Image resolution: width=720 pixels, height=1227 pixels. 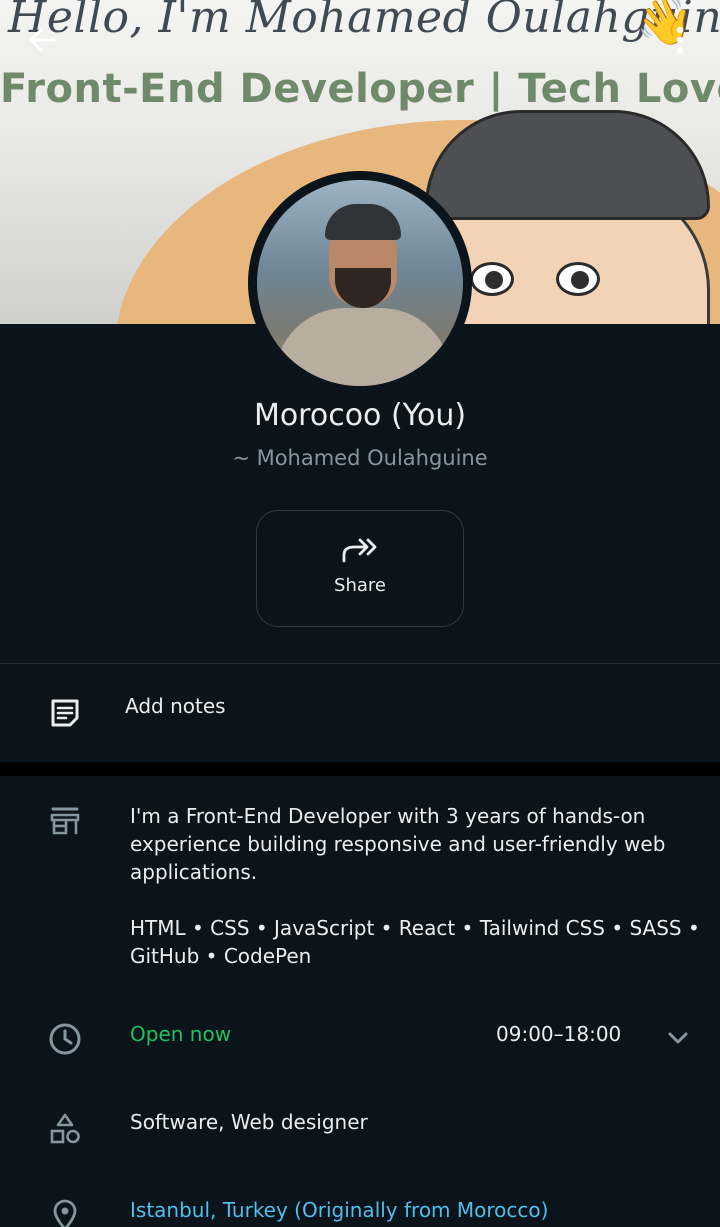 What do you see at coordinates (567, 165) in the screenshot?
I see `cartoon-cap` at bounding box center [567, 165].